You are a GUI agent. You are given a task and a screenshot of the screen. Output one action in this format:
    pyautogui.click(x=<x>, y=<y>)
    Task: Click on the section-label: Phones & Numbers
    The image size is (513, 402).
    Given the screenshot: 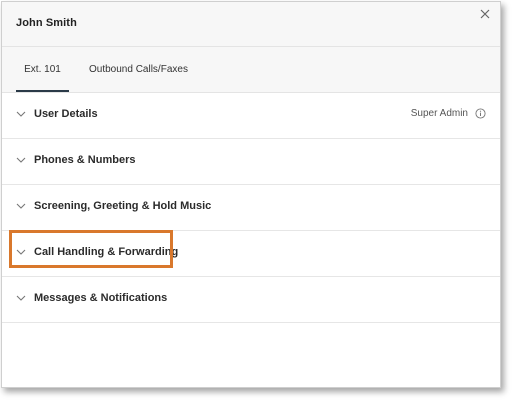 What is the action you would take?
    pyautogui.click(x=85, y=160)
    